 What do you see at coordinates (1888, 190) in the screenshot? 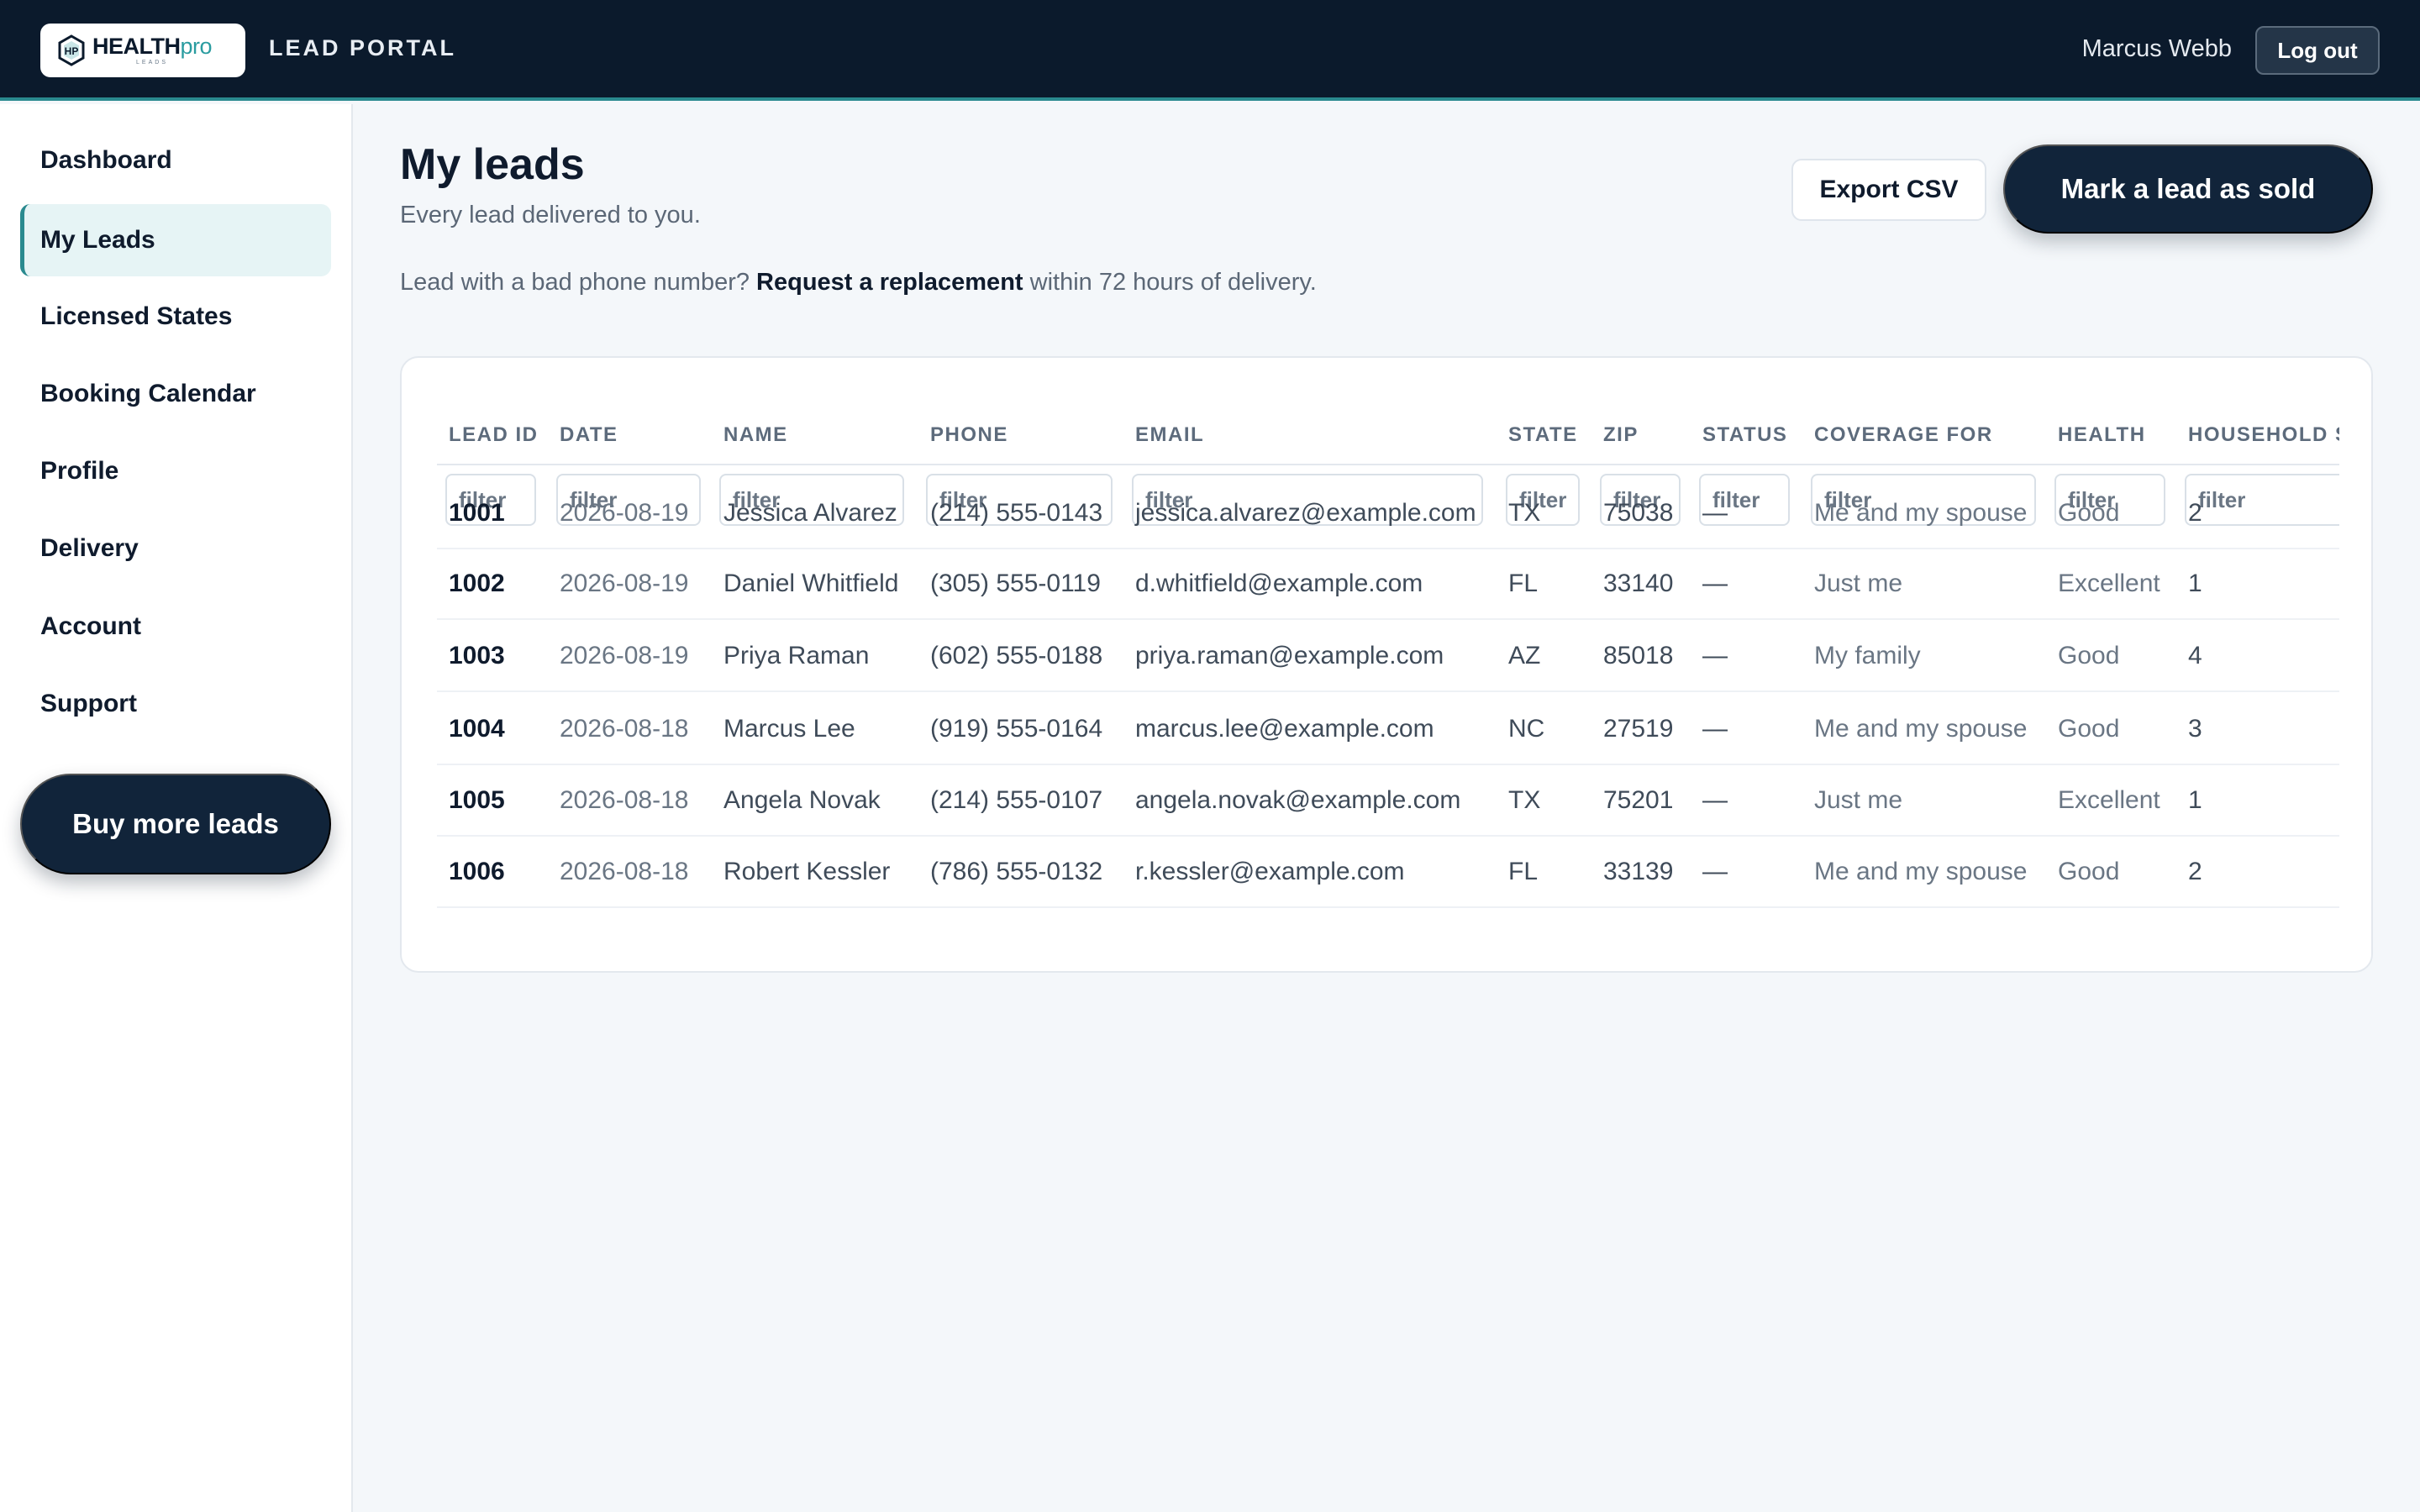
I see `export-csv-button: Export CSV` at bounding box center [1888, 190].